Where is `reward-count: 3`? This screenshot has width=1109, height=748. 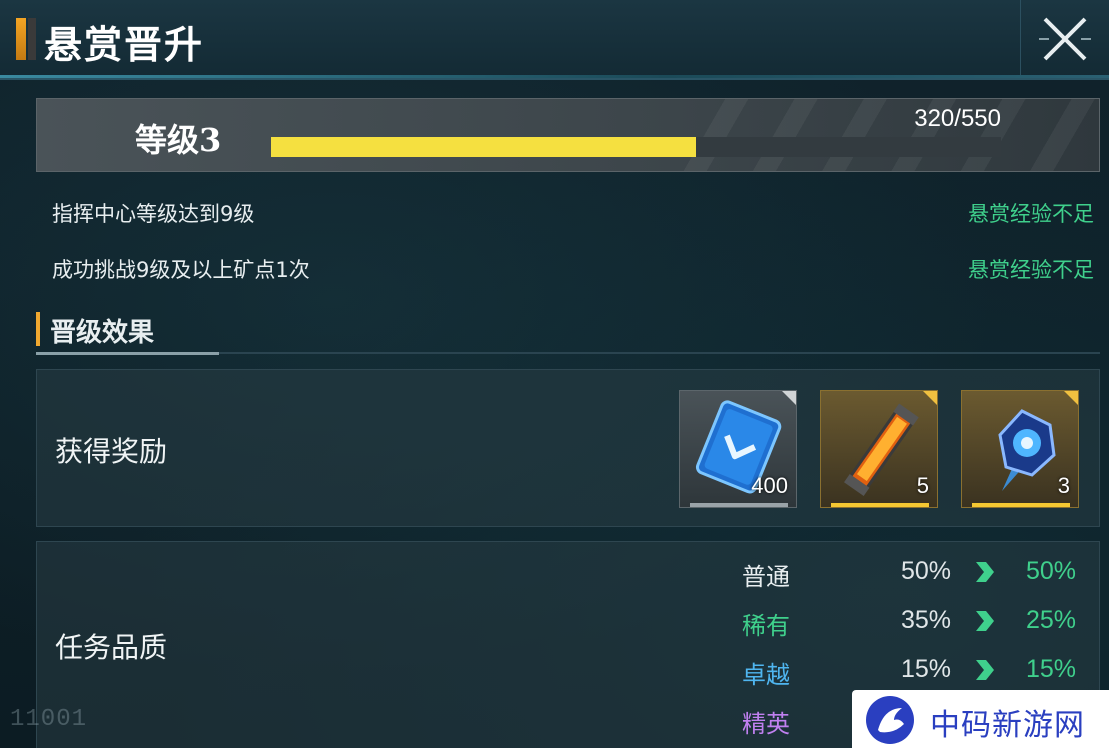
reward-count: 3 is located at coordinates (1063, 485).